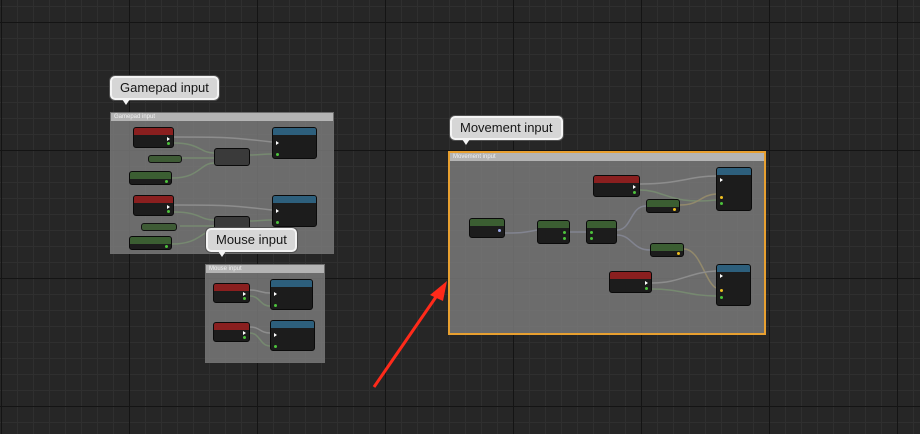  I want to click on gamepad-multiply-node, so click(232, 157).